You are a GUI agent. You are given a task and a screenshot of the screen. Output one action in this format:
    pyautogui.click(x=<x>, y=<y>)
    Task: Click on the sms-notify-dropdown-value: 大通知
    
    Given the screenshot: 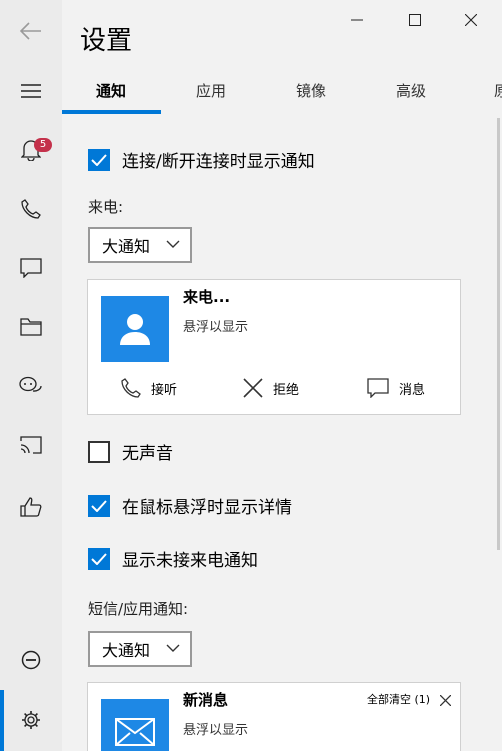 What is the action you would take?
    pyautogui.click(x=126, y=650)
    